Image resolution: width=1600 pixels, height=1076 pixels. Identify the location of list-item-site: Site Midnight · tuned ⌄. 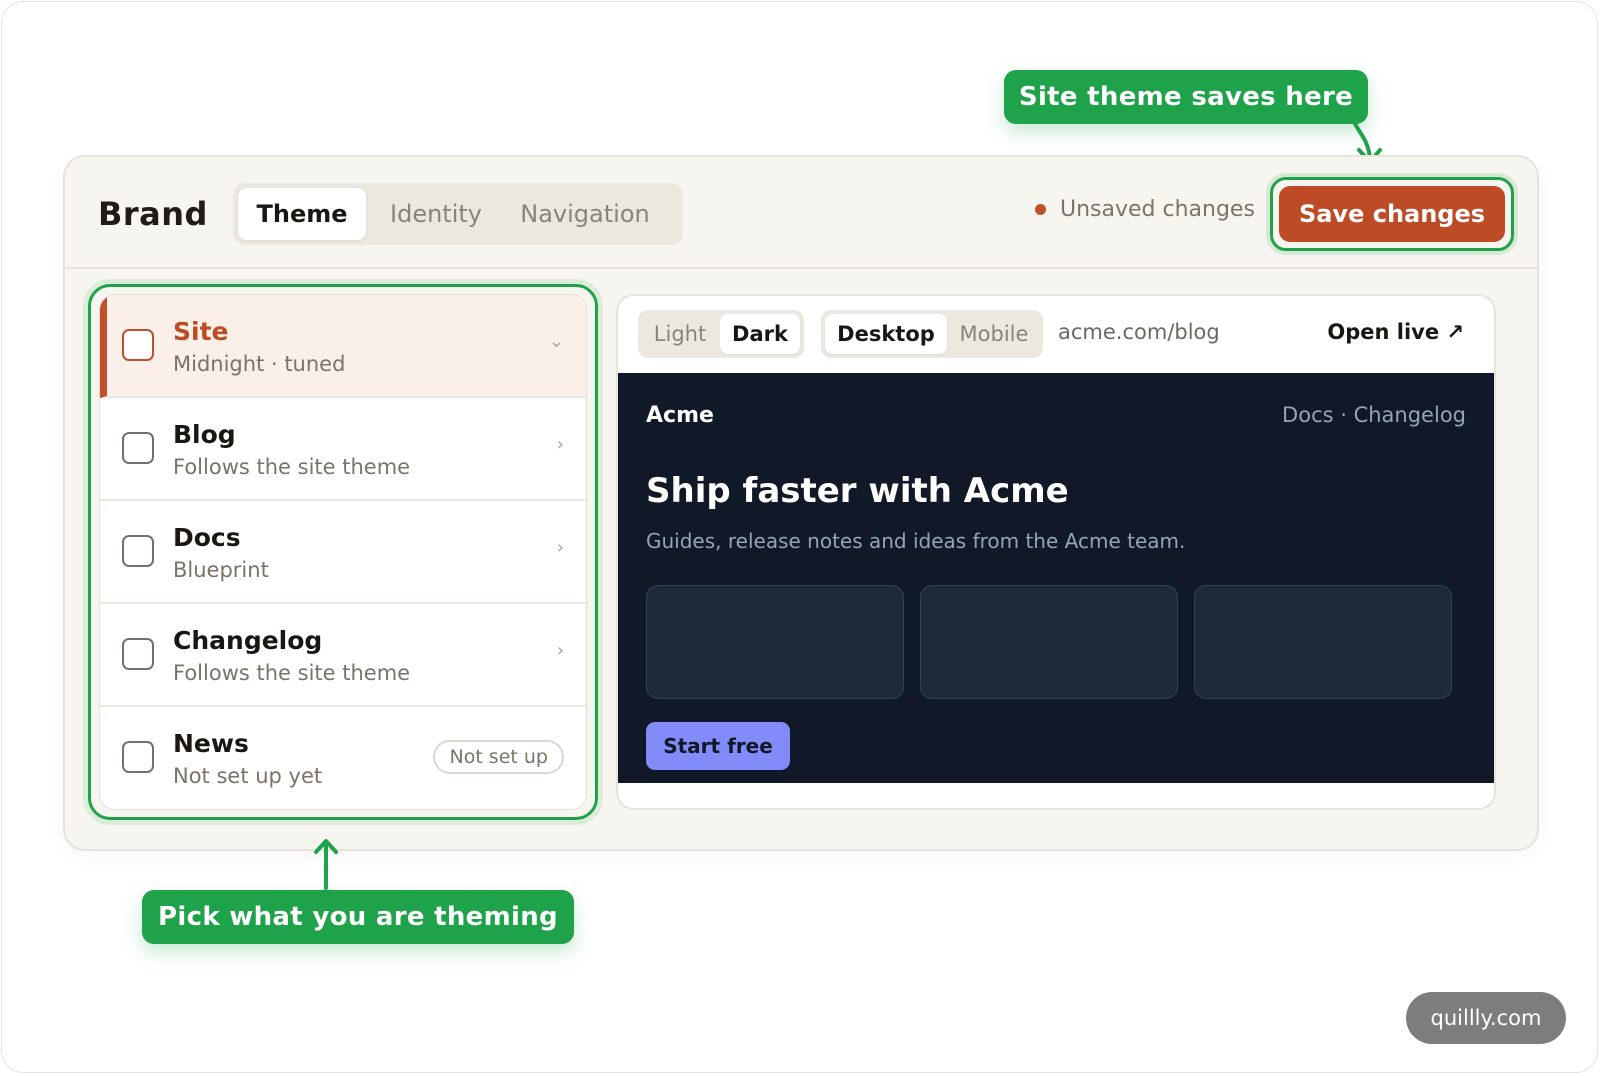
(343, 346).